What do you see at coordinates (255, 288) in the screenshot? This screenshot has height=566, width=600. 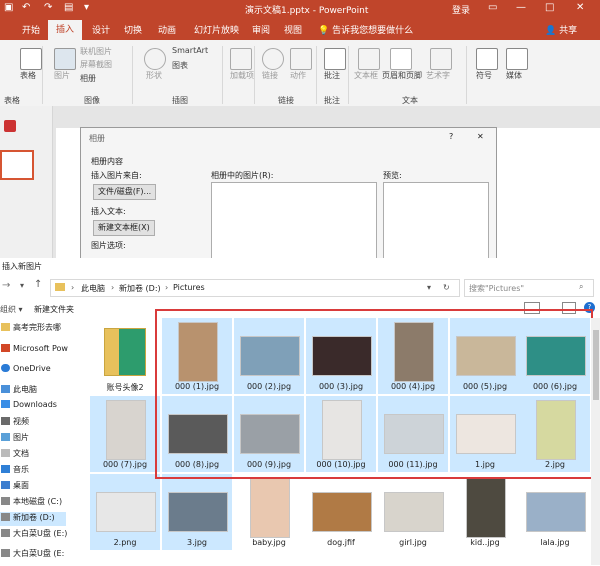 I see `address-bar: › 此电脑 › 新加卷 (D:) › Pictures ▾ ↻` at bounding box center [255, 288].